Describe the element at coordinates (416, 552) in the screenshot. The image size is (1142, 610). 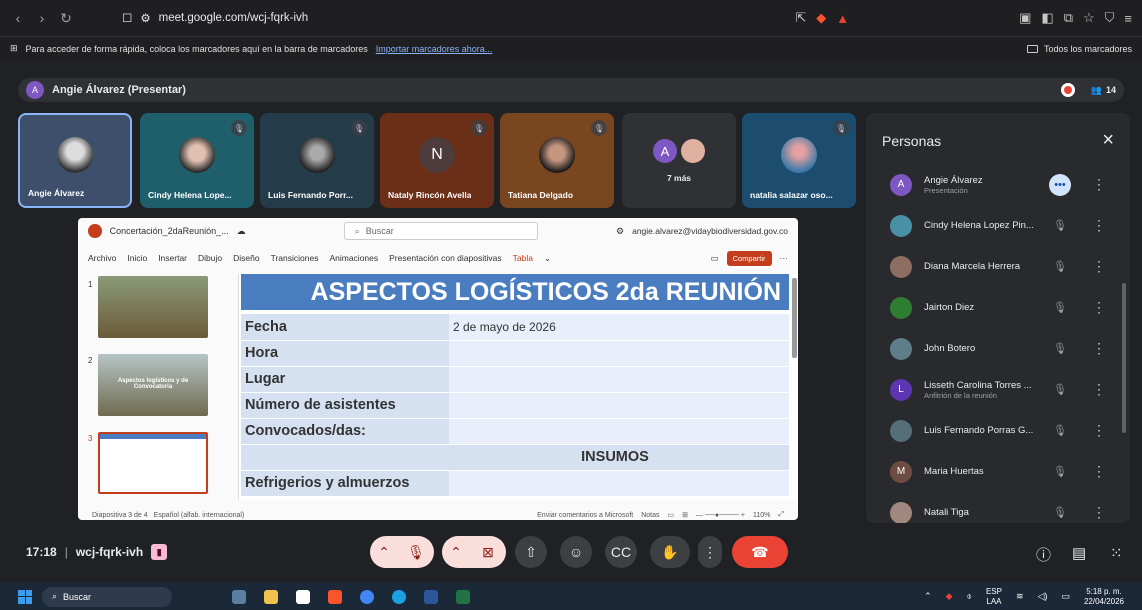
I see `mic-toggle-button: 🎙` at that location.